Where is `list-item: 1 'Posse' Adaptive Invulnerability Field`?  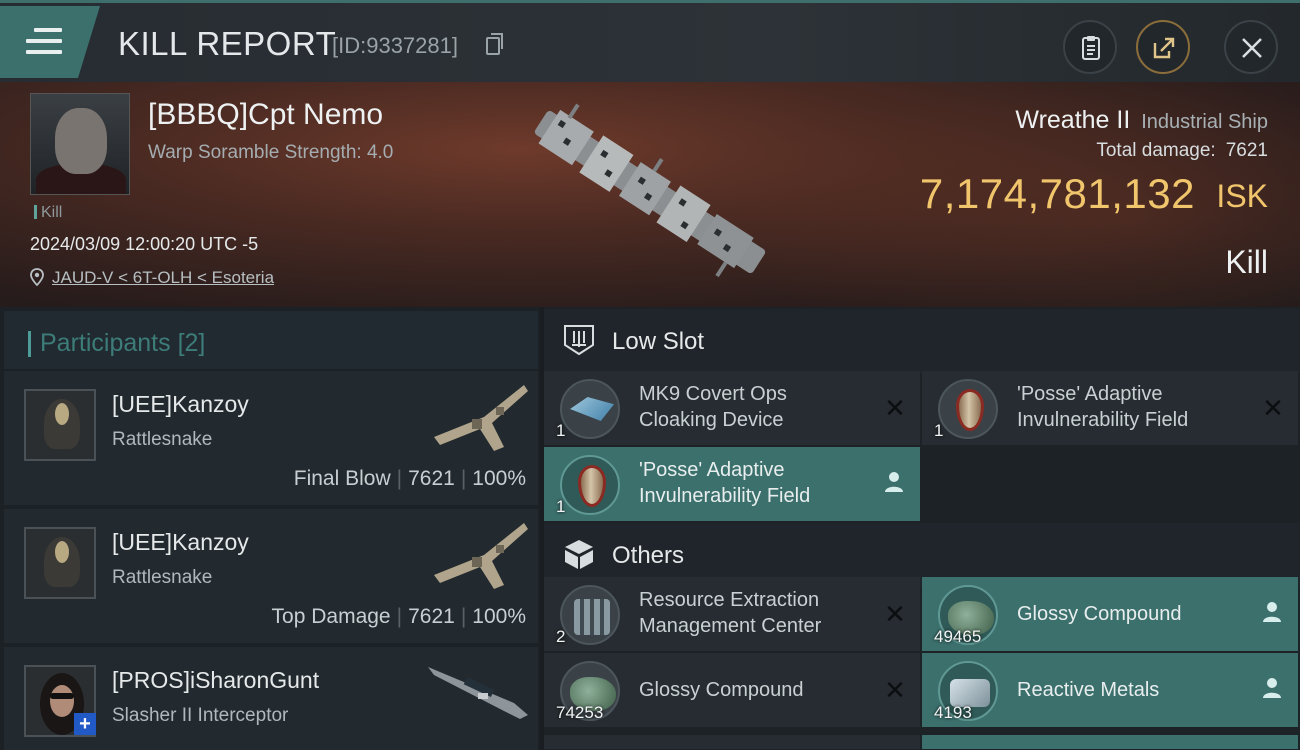
list-item: 1 'Posse' Adaptive Invulnerability Field is located at coordinates (732, 484).